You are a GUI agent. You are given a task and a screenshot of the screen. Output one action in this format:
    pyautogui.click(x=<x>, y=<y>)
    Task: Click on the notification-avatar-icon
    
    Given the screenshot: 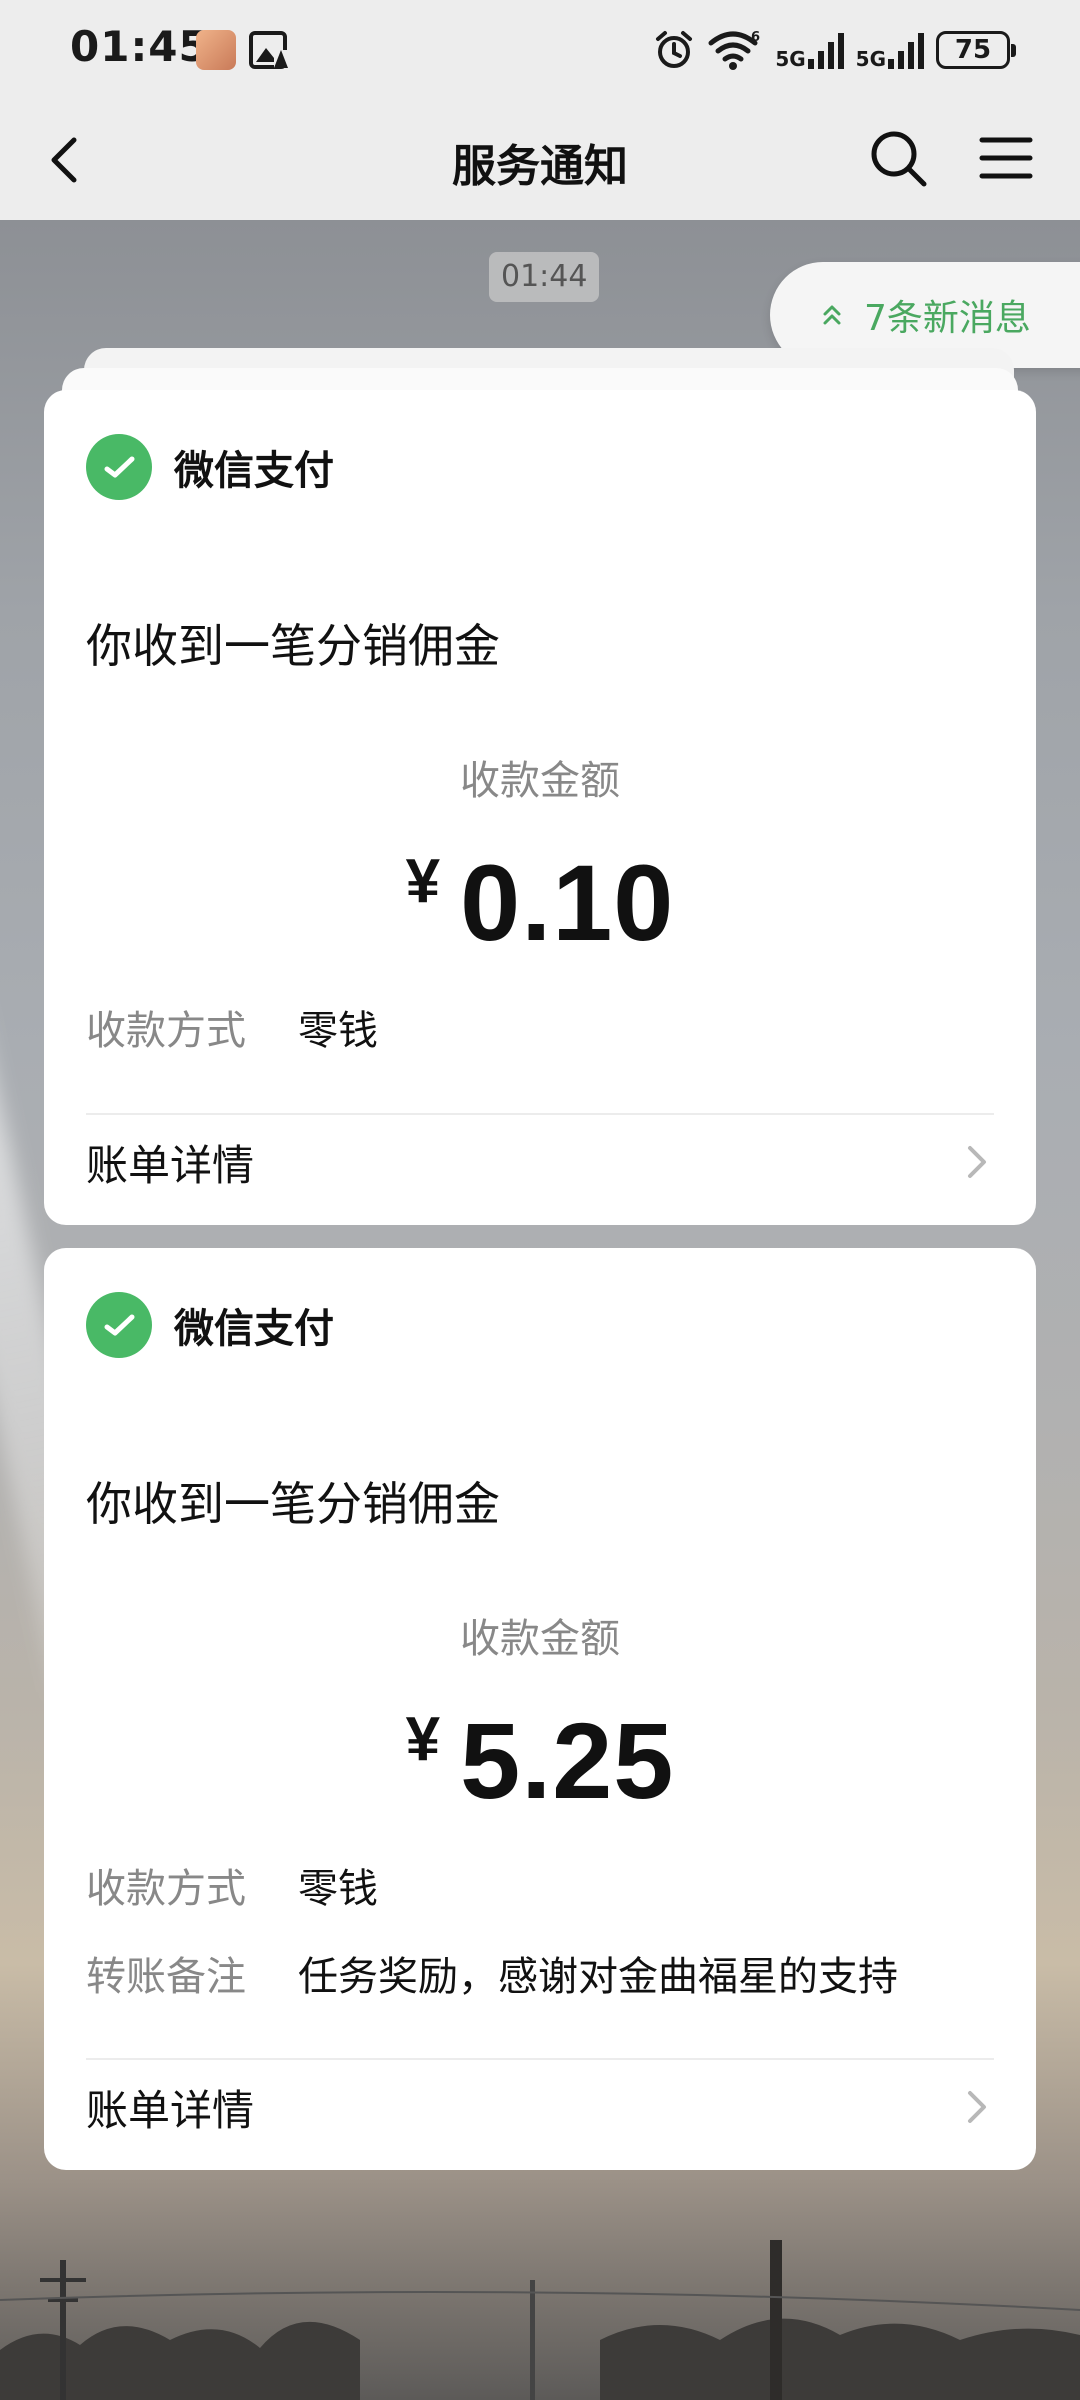 What is the action you would take?
    pyautogui.click(x=216, y=50)
    